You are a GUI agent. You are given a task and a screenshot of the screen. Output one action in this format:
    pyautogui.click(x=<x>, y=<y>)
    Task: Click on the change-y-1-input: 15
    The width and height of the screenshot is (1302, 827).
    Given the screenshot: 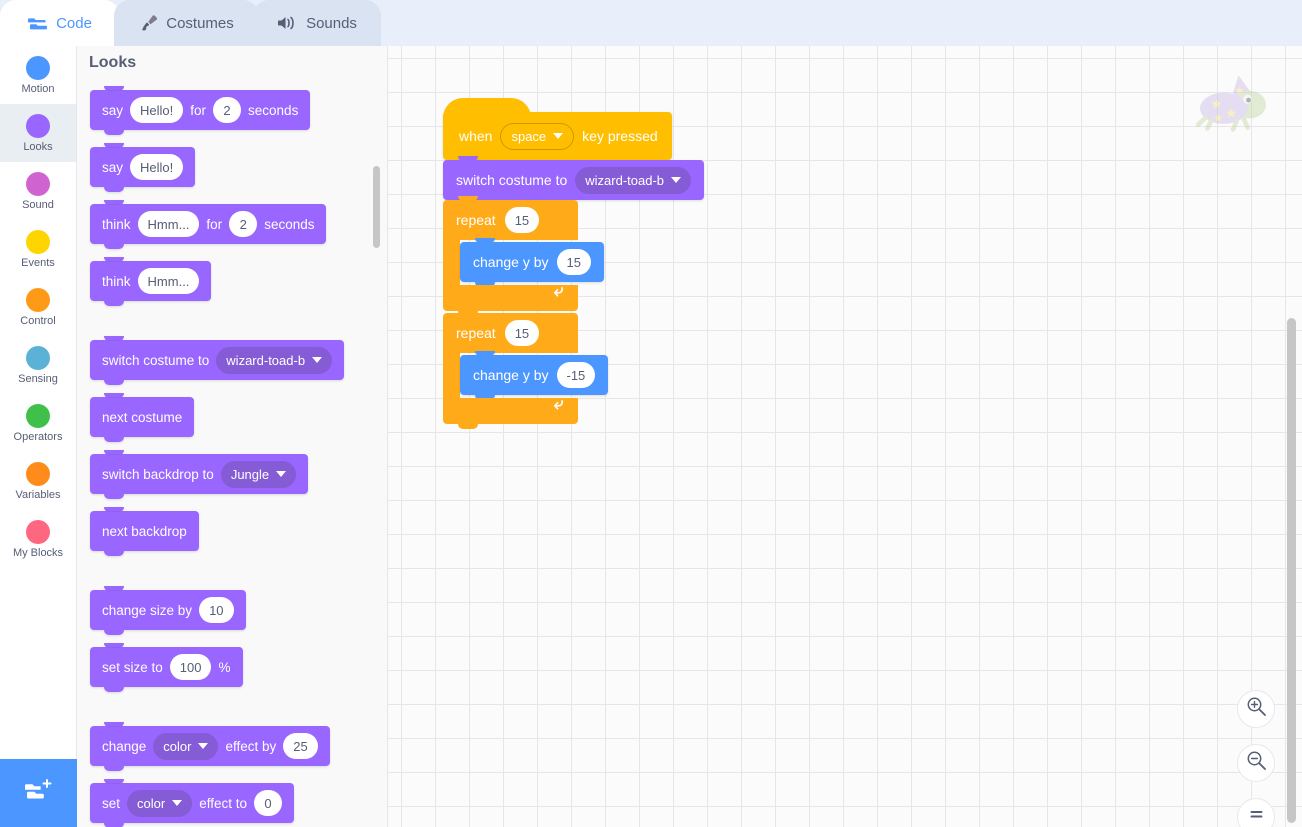 What is the action you would take?
    pyautogui.click(x=573, y=262)
    